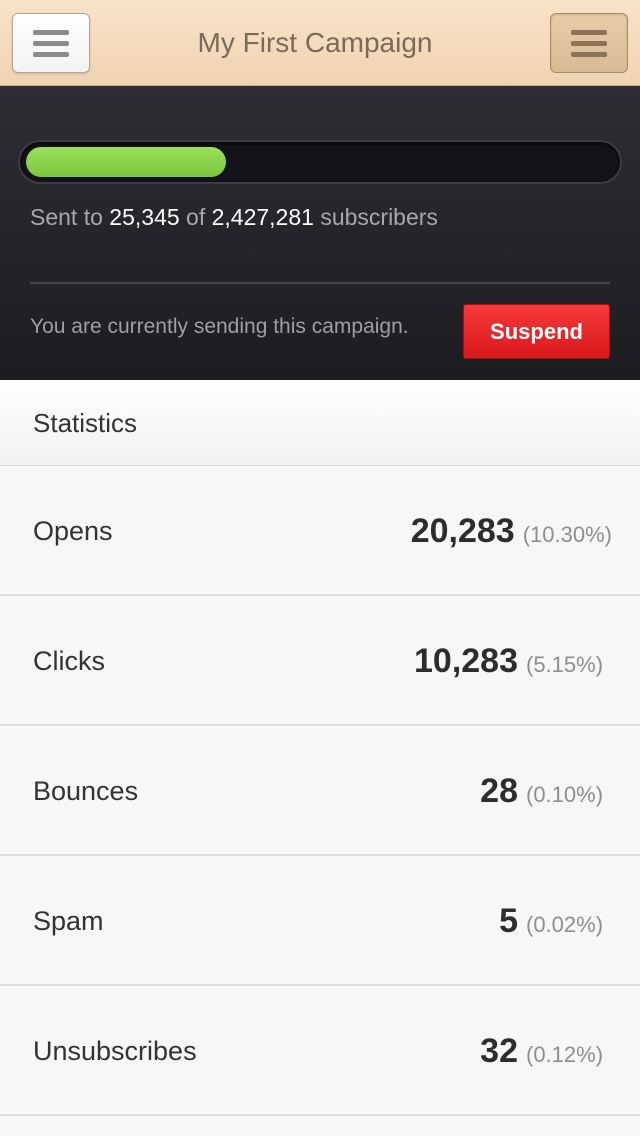 Image resolution: width=640 pixels, height=1136 pixels. I want to click on stat-value: 32 (0.12%), so click(546, 1054).